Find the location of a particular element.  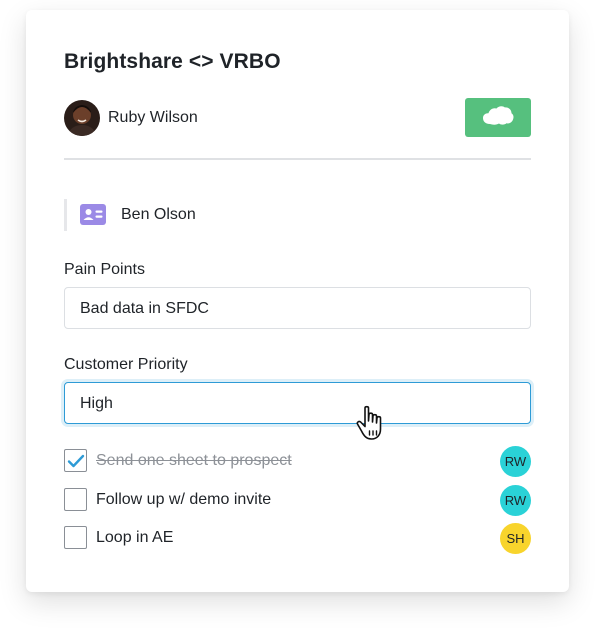

assignee-avatar: SH is located at coordinates (515, 538).